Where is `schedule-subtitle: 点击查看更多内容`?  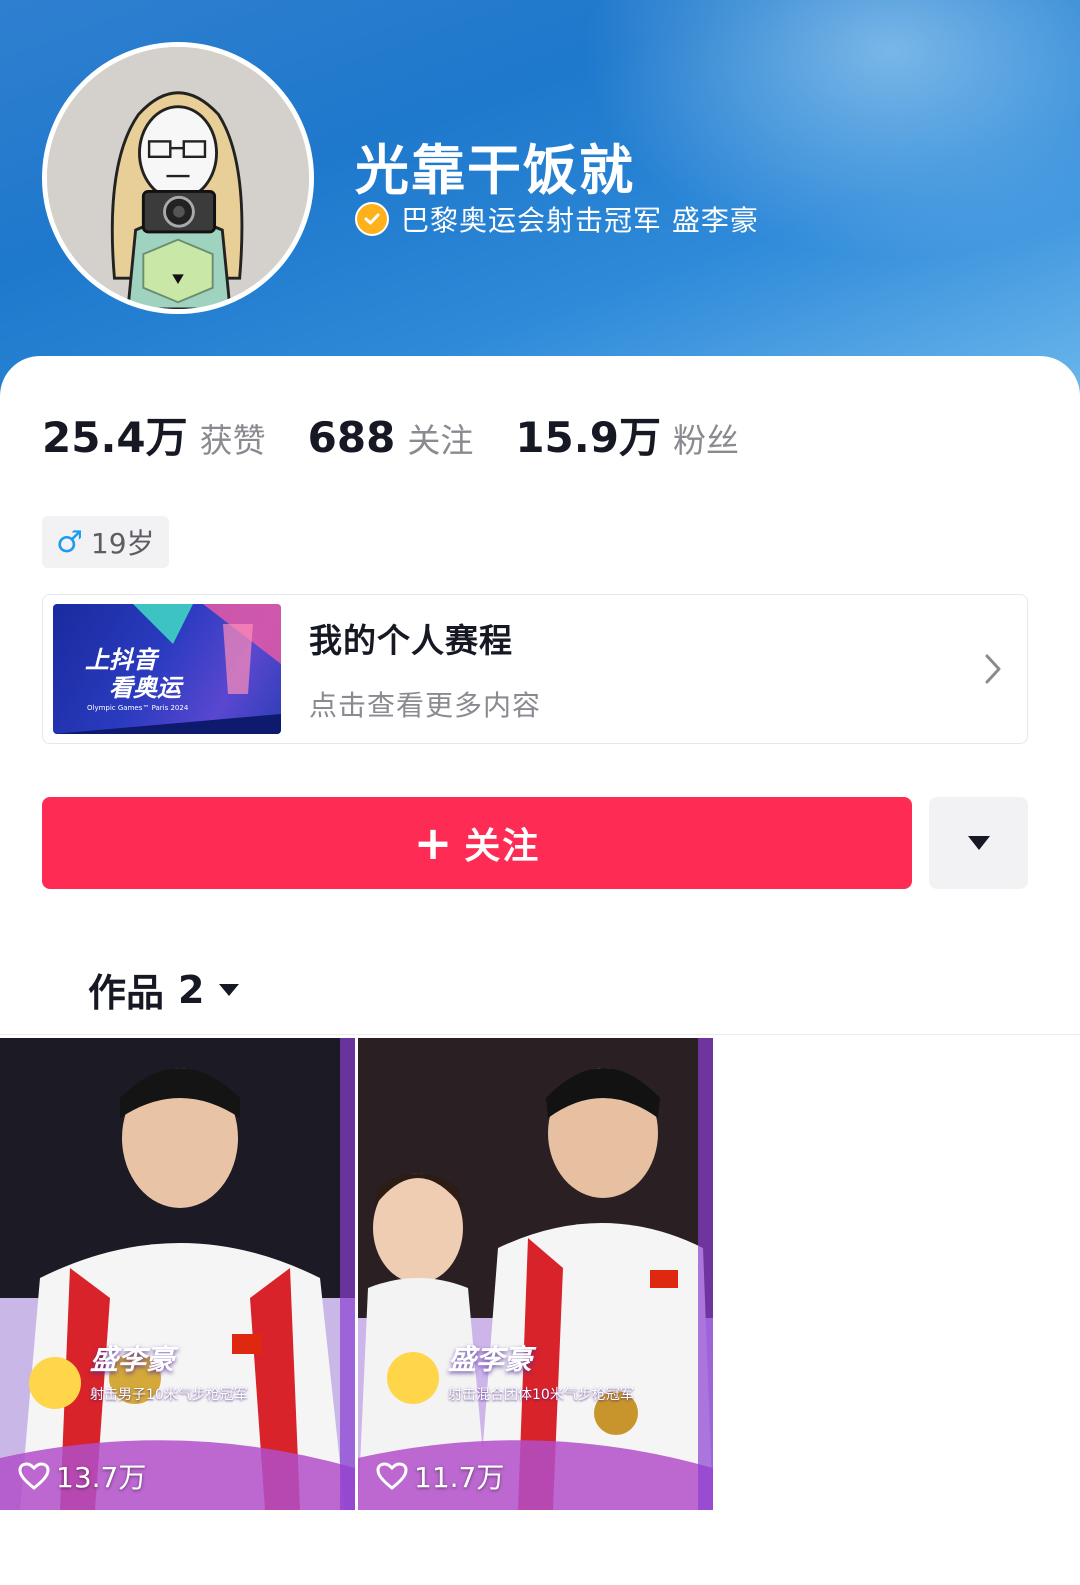 schedule-subtitle: 点击查看更多内容 is located at coordinates (425, 705).